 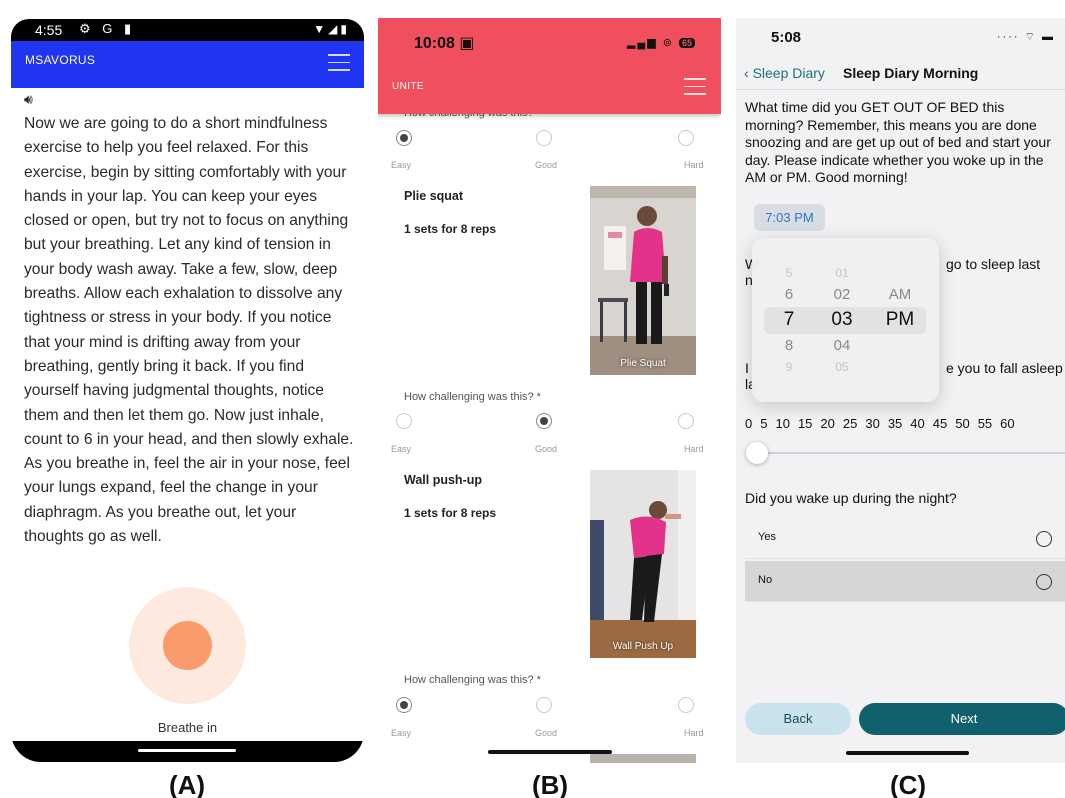 What do you see at coordinates (993, 264) in the screenshot?
I see `question-sleep-time-end: go to sleep last` at bounding box center [993, 264].